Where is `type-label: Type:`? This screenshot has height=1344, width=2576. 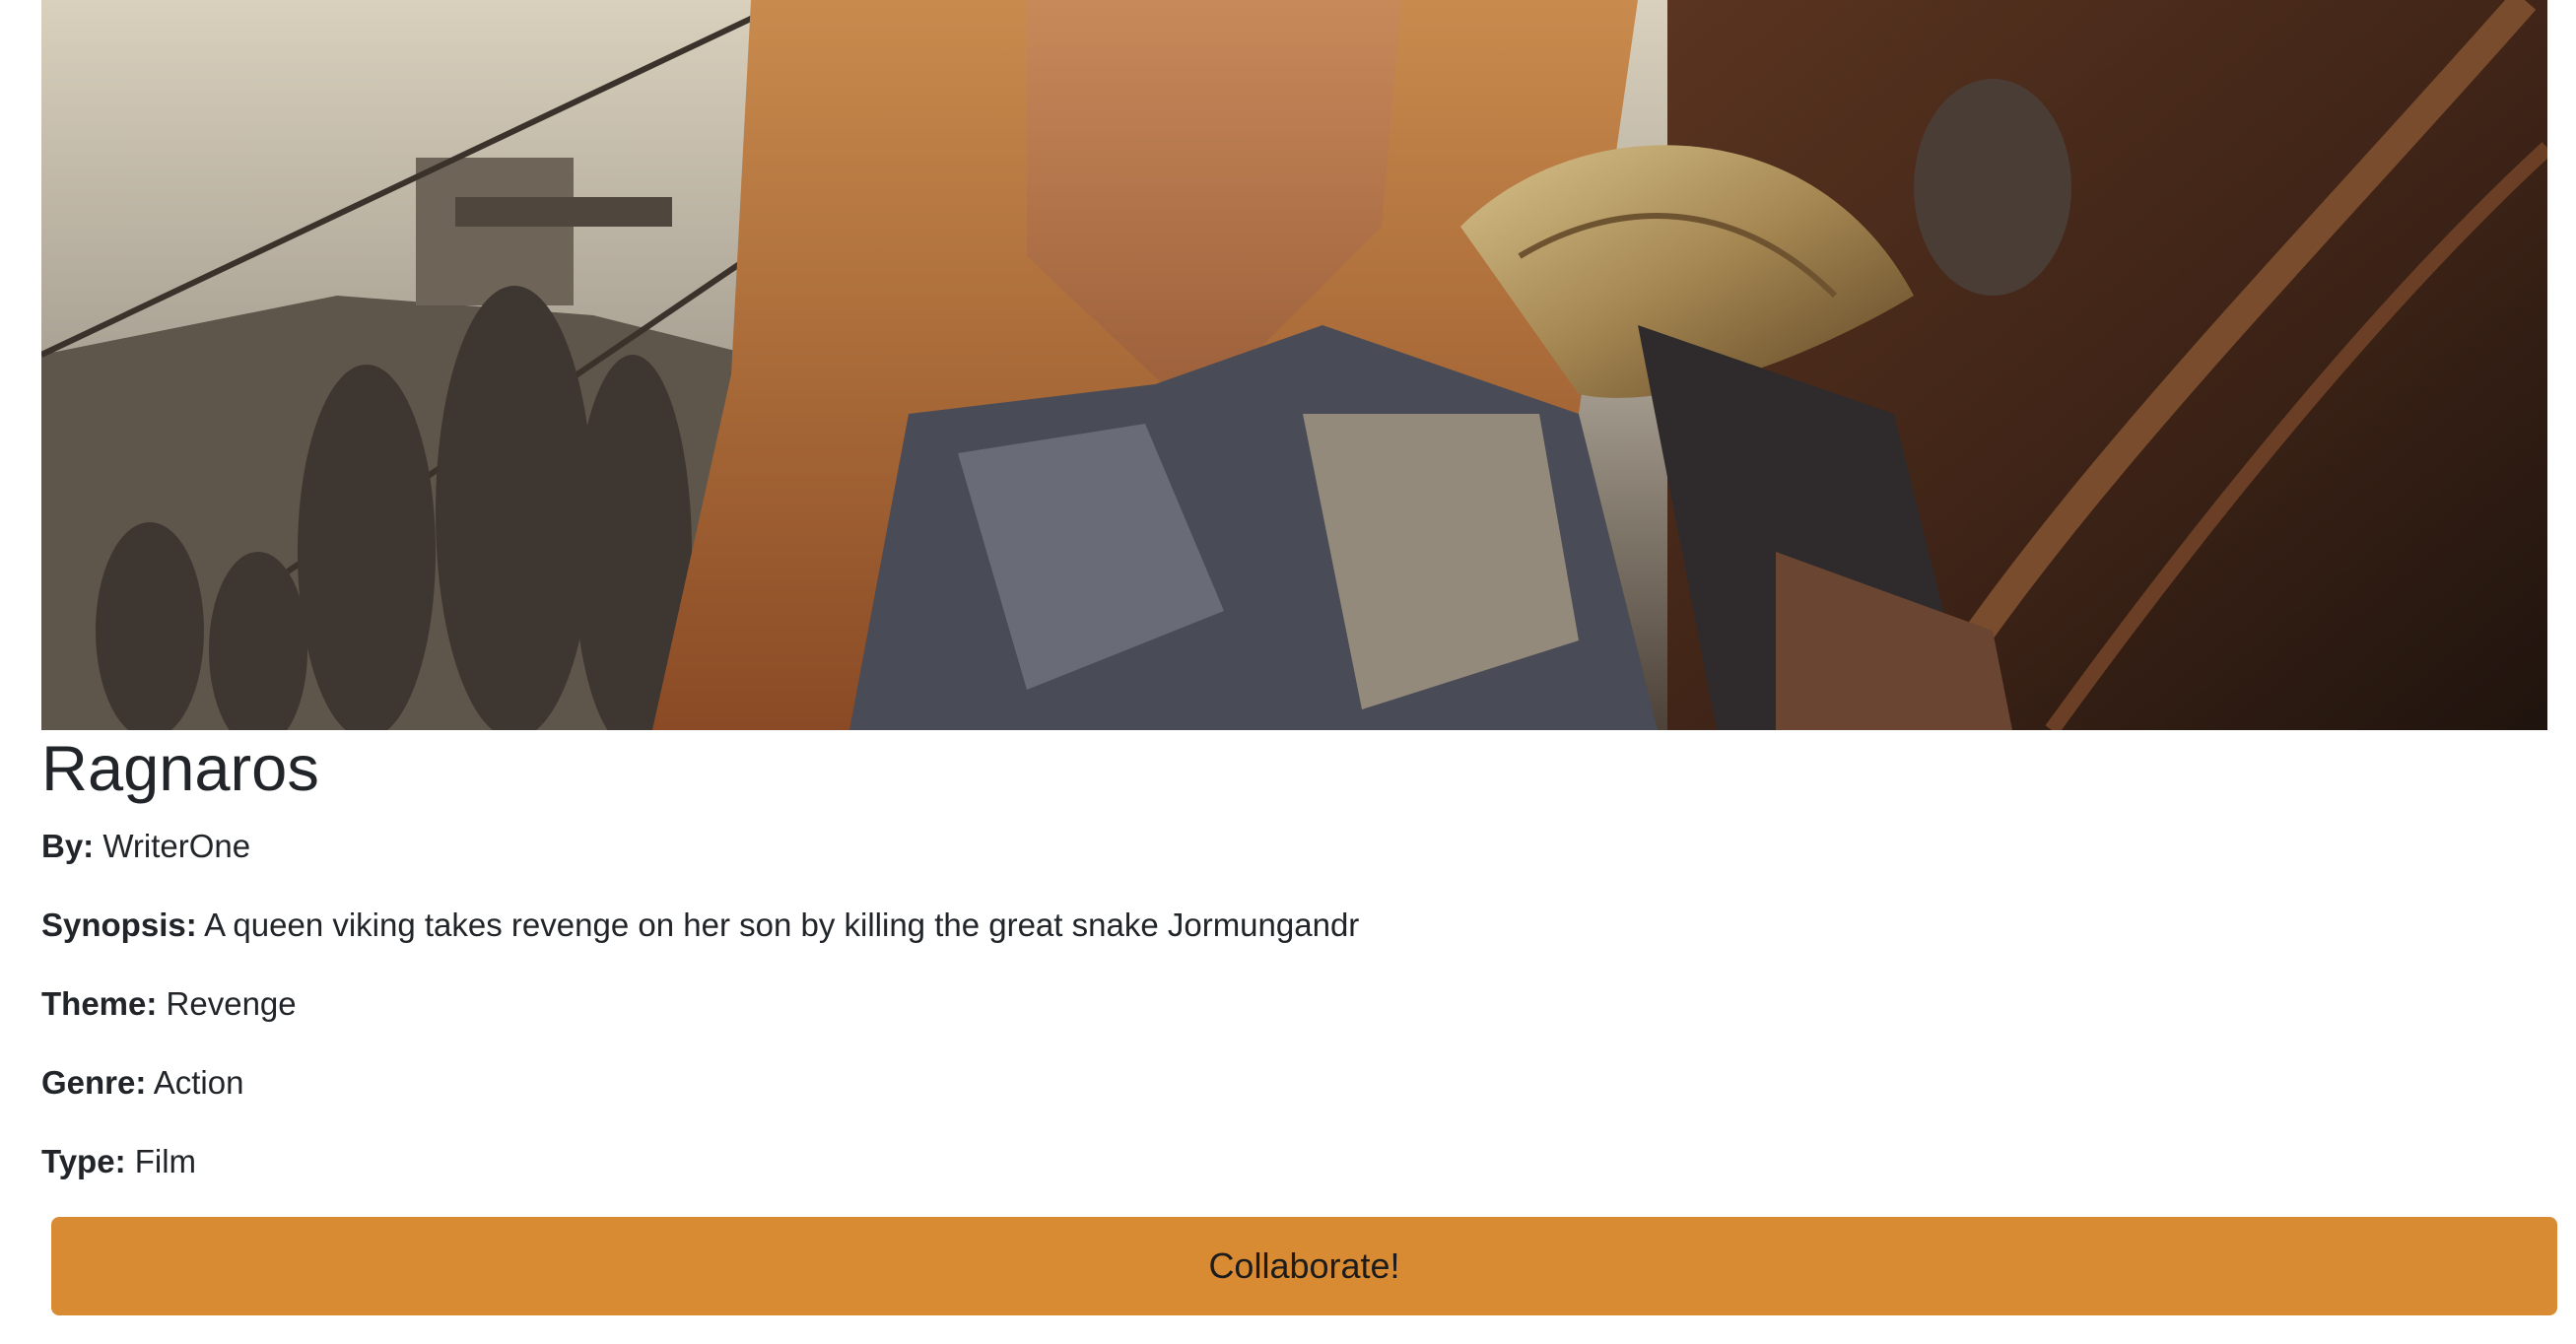
type-label: Type: is located at coordinates (83, 1161).